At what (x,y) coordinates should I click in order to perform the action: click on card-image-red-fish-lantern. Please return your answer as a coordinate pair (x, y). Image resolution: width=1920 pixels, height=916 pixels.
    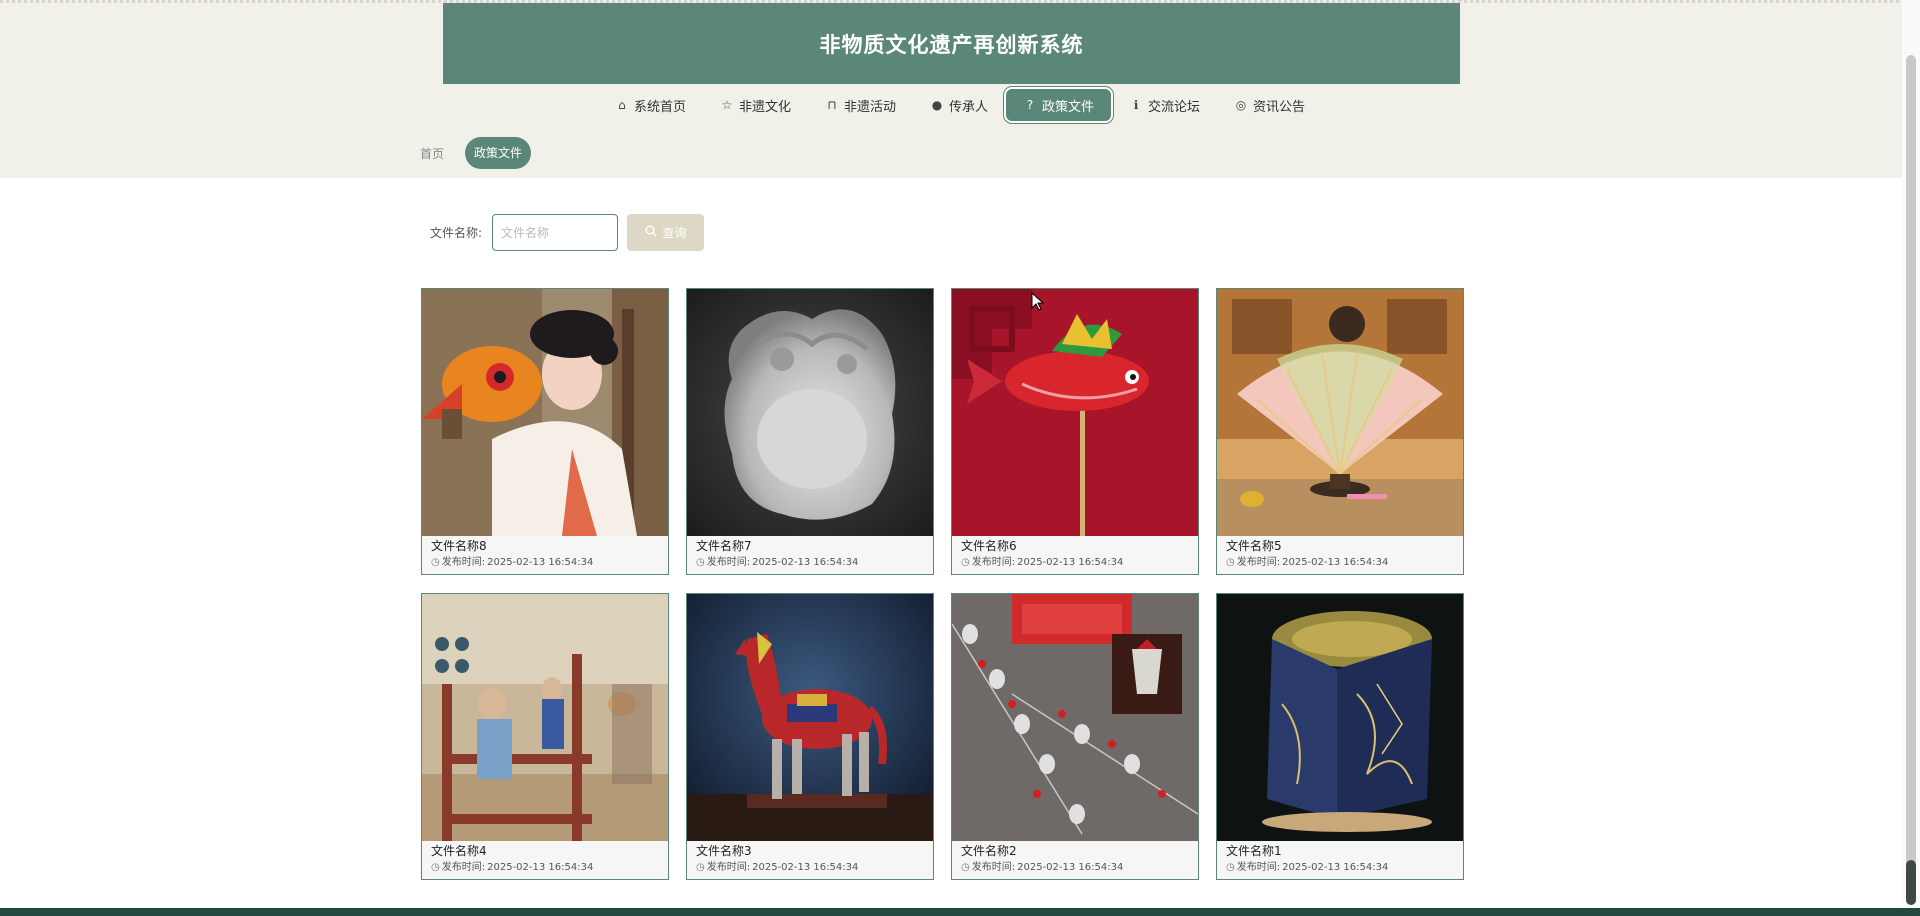
    Looking at the image, I should click on (1075, 412).